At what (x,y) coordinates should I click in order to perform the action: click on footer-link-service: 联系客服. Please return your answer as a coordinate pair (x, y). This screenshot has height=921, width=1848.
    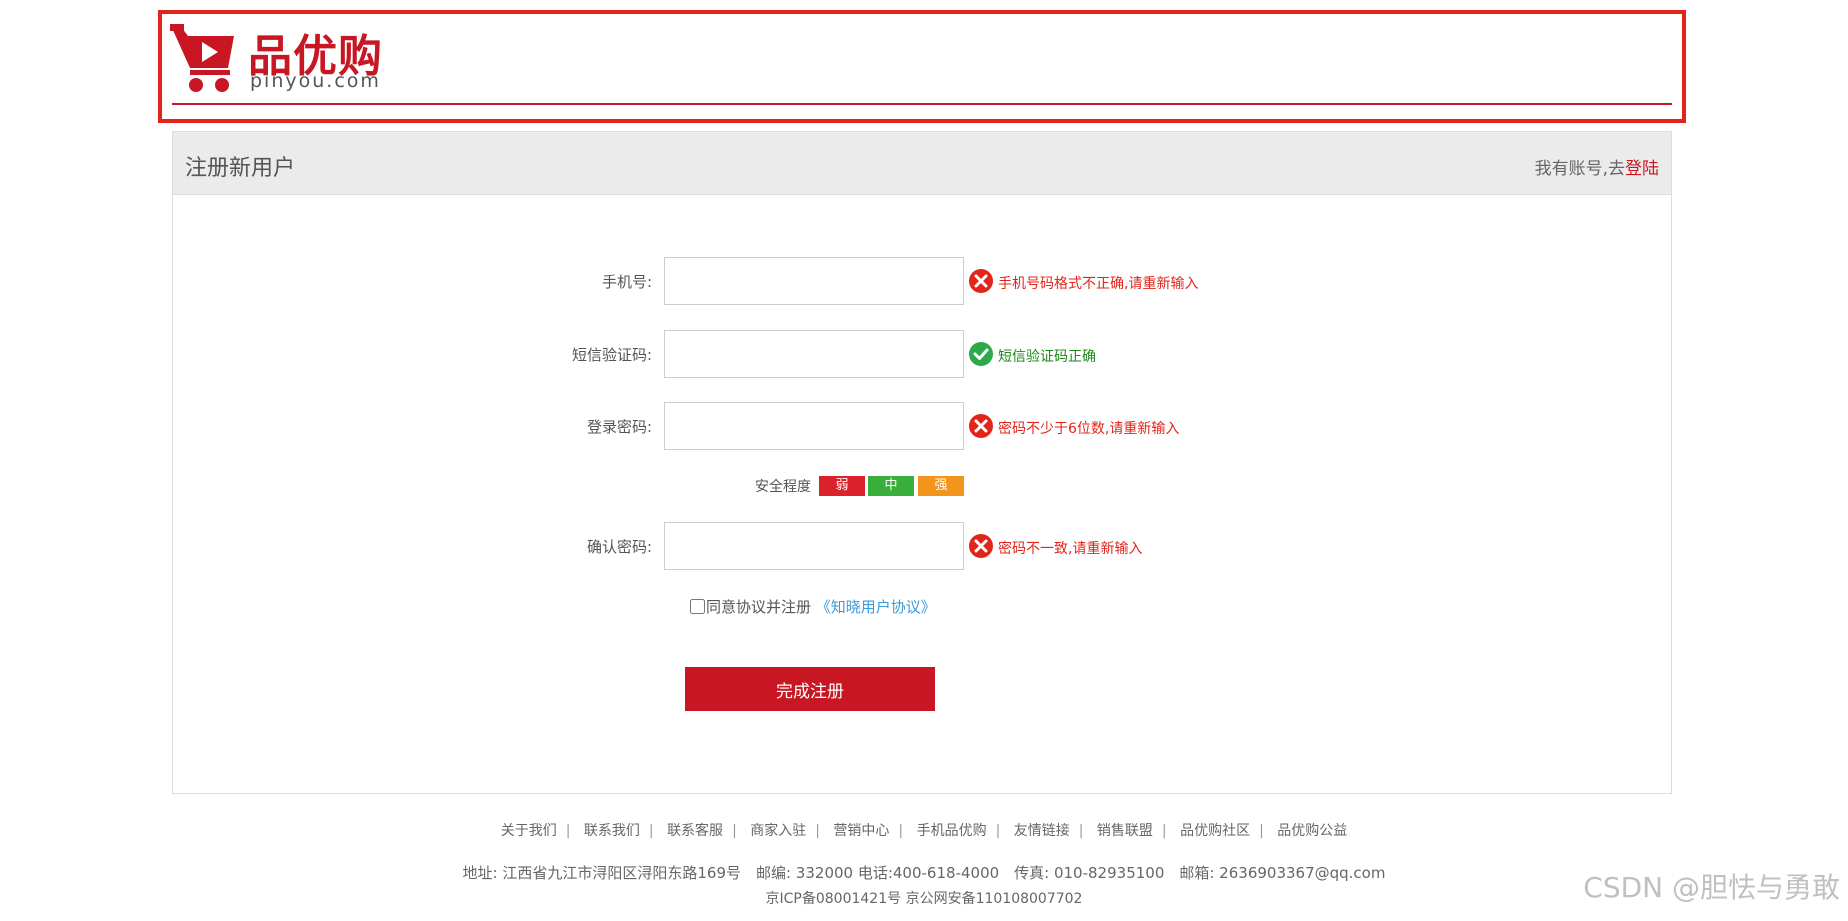
    Looking at the image, I should click on (695, 831).